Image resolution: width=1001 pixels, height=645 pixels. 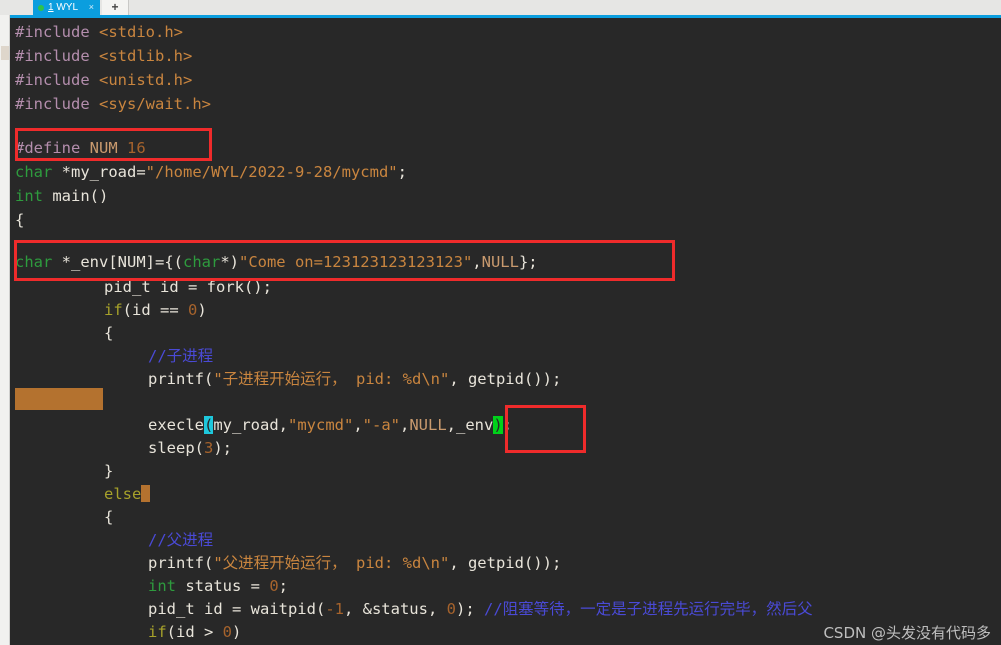 I want to click on token-else: else, so click(x=123, y=494).